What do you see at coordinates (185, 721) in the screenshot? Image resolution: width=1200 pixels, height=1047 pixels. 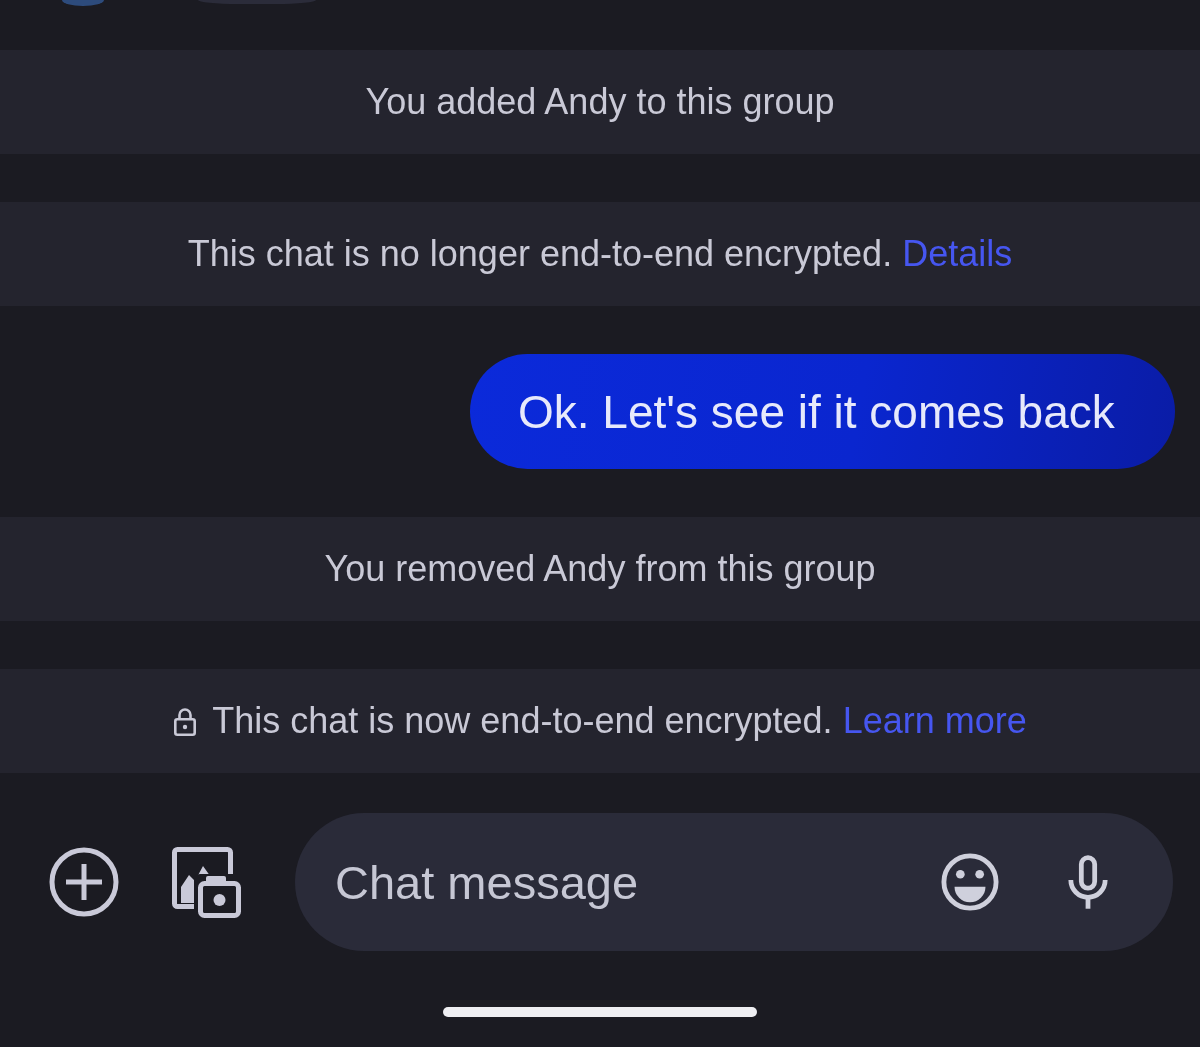 I see `lock-icon` at bounding box center [185, 721].